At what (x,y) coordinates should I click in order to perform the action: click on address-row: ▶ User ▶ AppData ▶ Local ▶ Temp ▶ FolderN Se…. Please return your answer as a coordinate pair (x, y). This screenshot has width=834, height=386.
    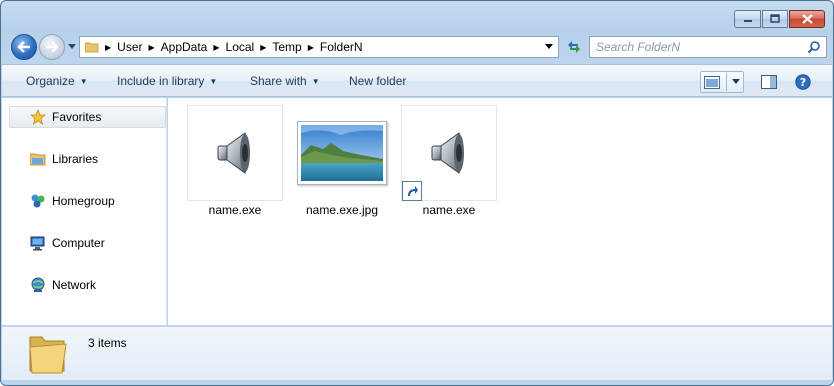
    Looking at the image, I should click on (418, 47).